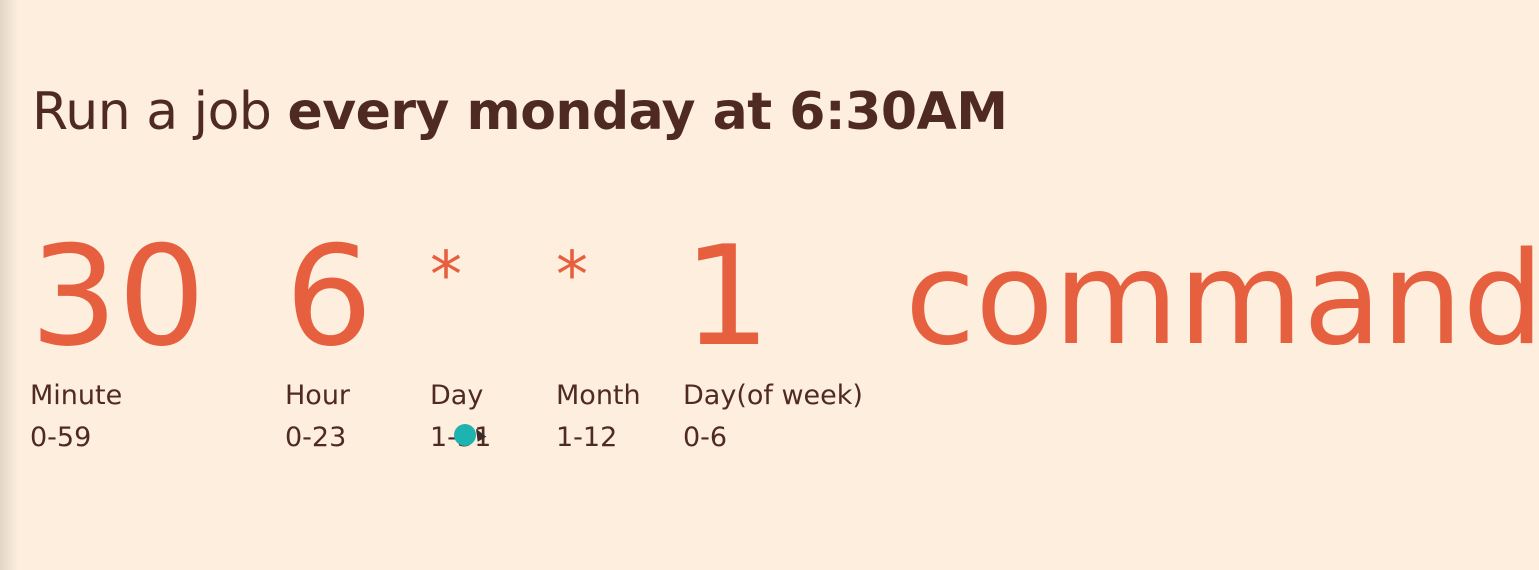 The width and height of the screenshot is (1539, 570). I want to click on month-label: Month, so click(598, 395).